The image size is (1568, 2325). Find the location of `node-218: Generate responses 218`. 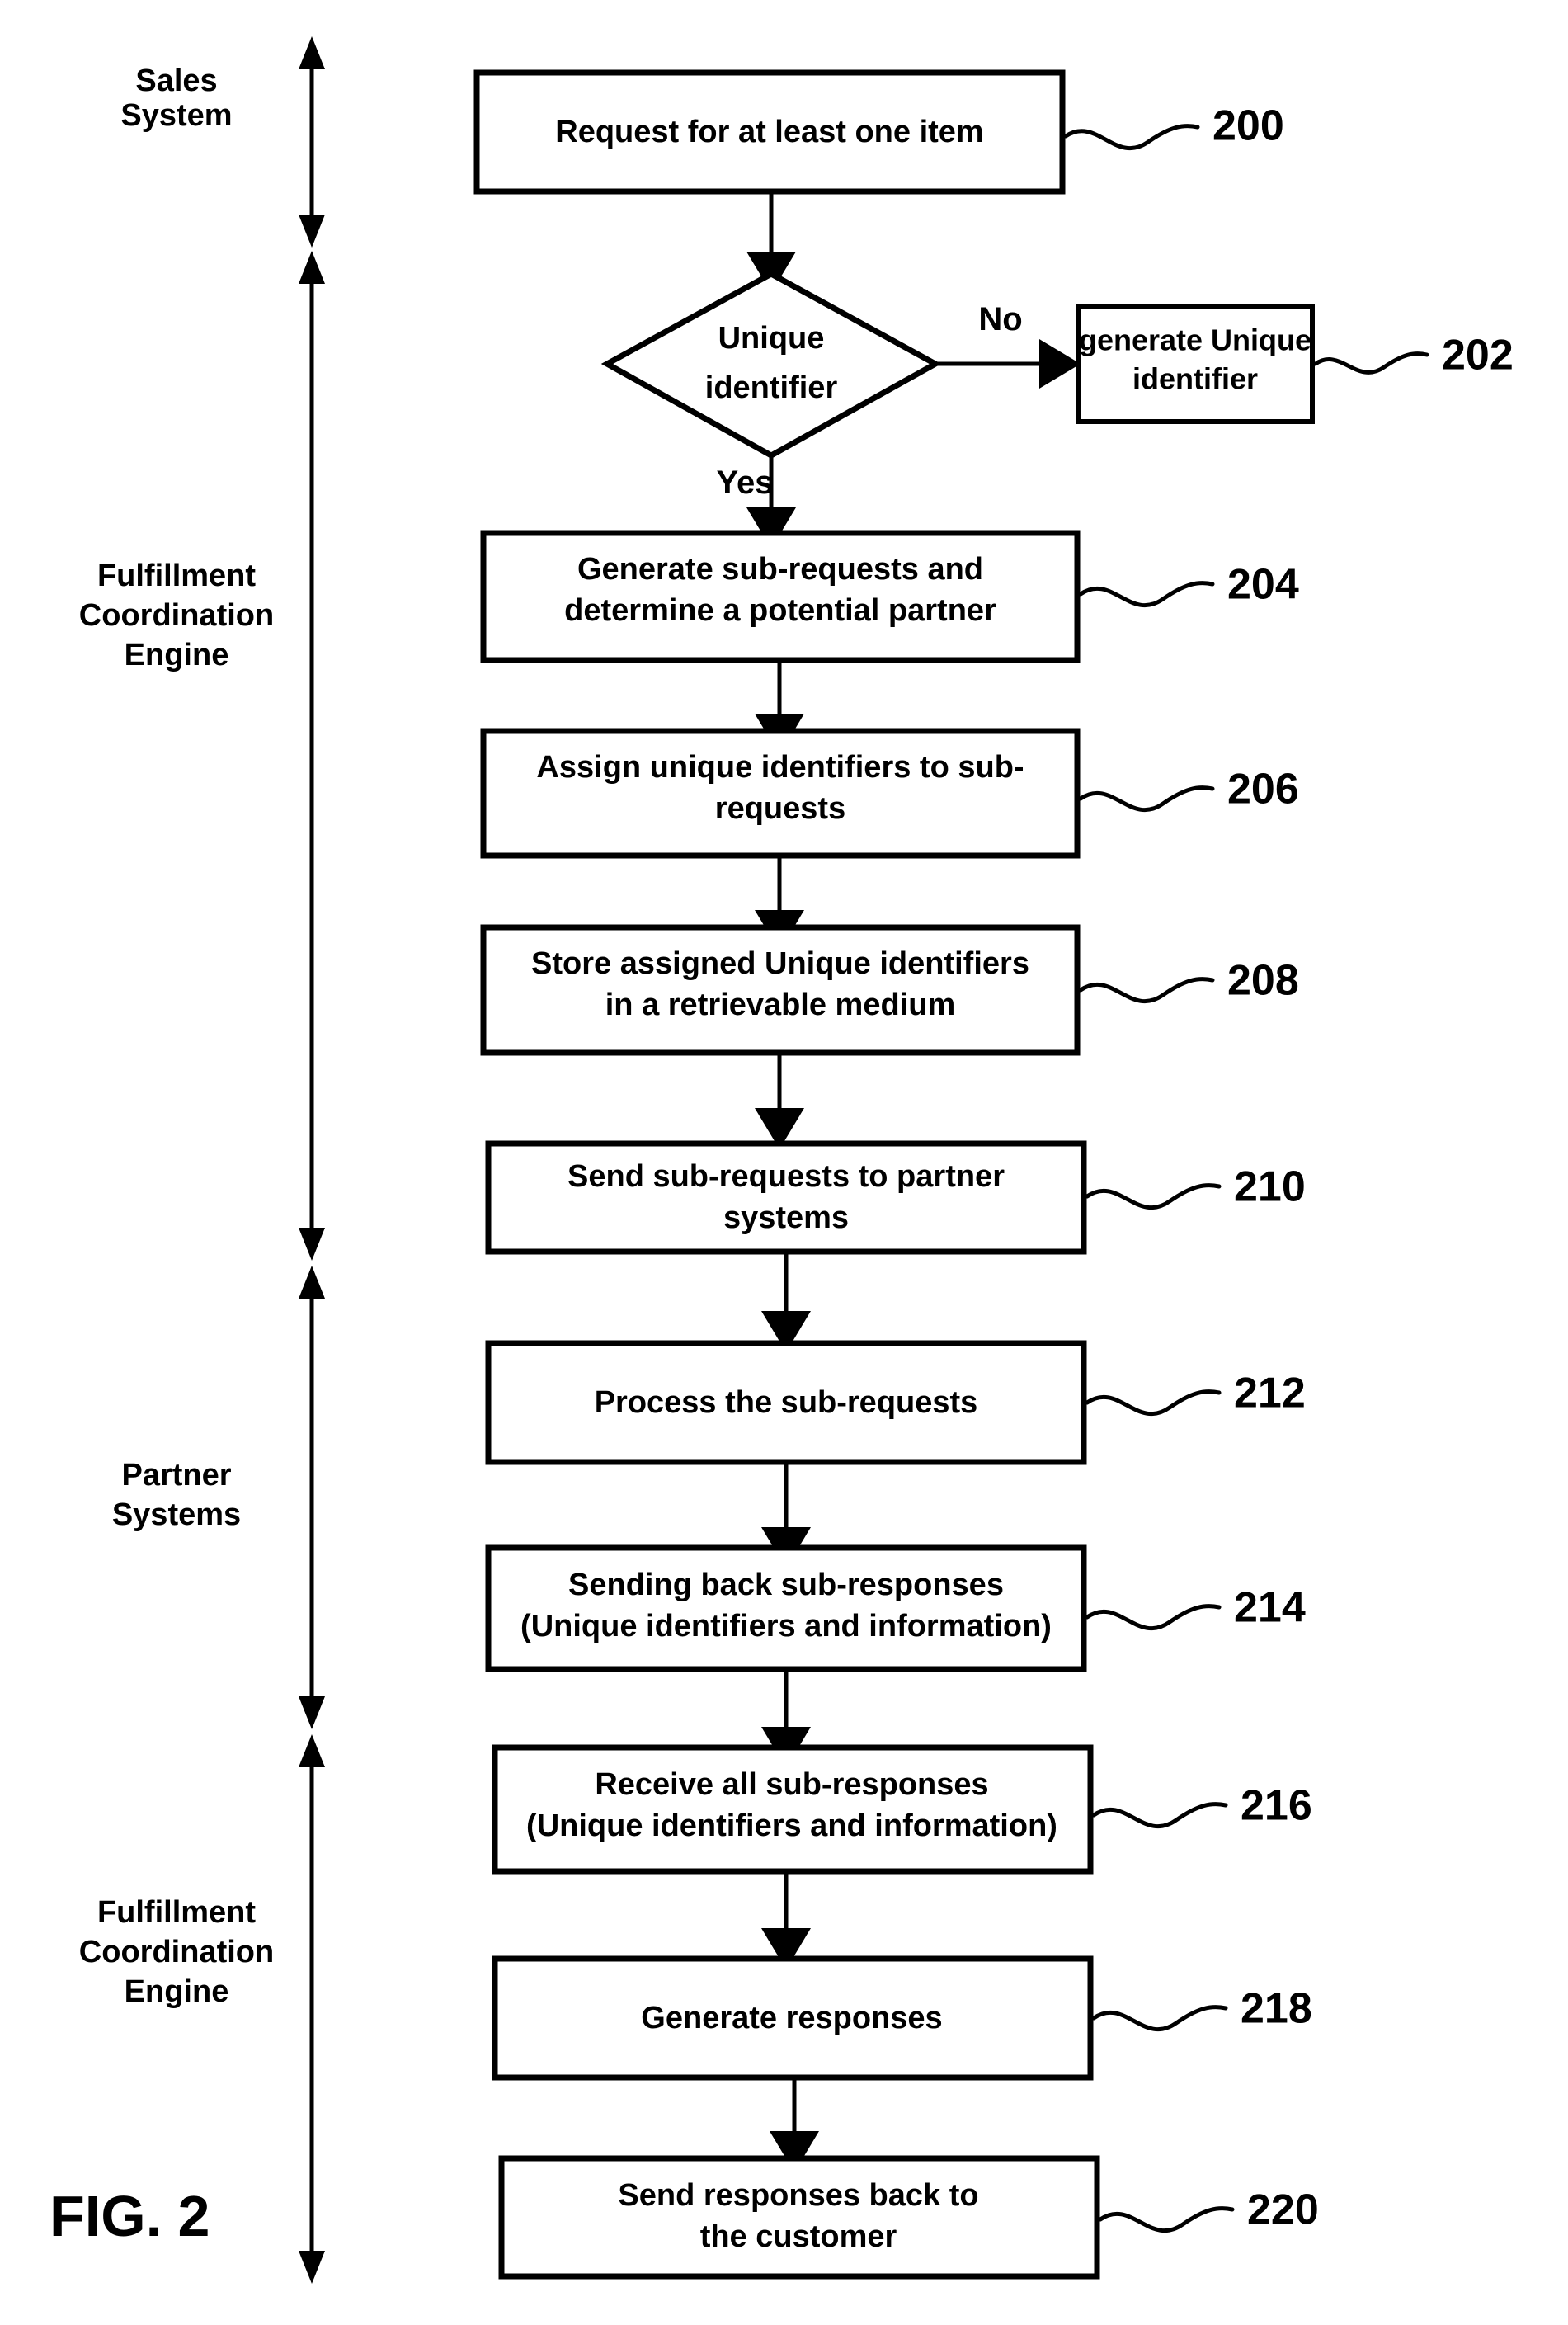

node-218: Generate responses 218 is located at coordinates (902, 2018).